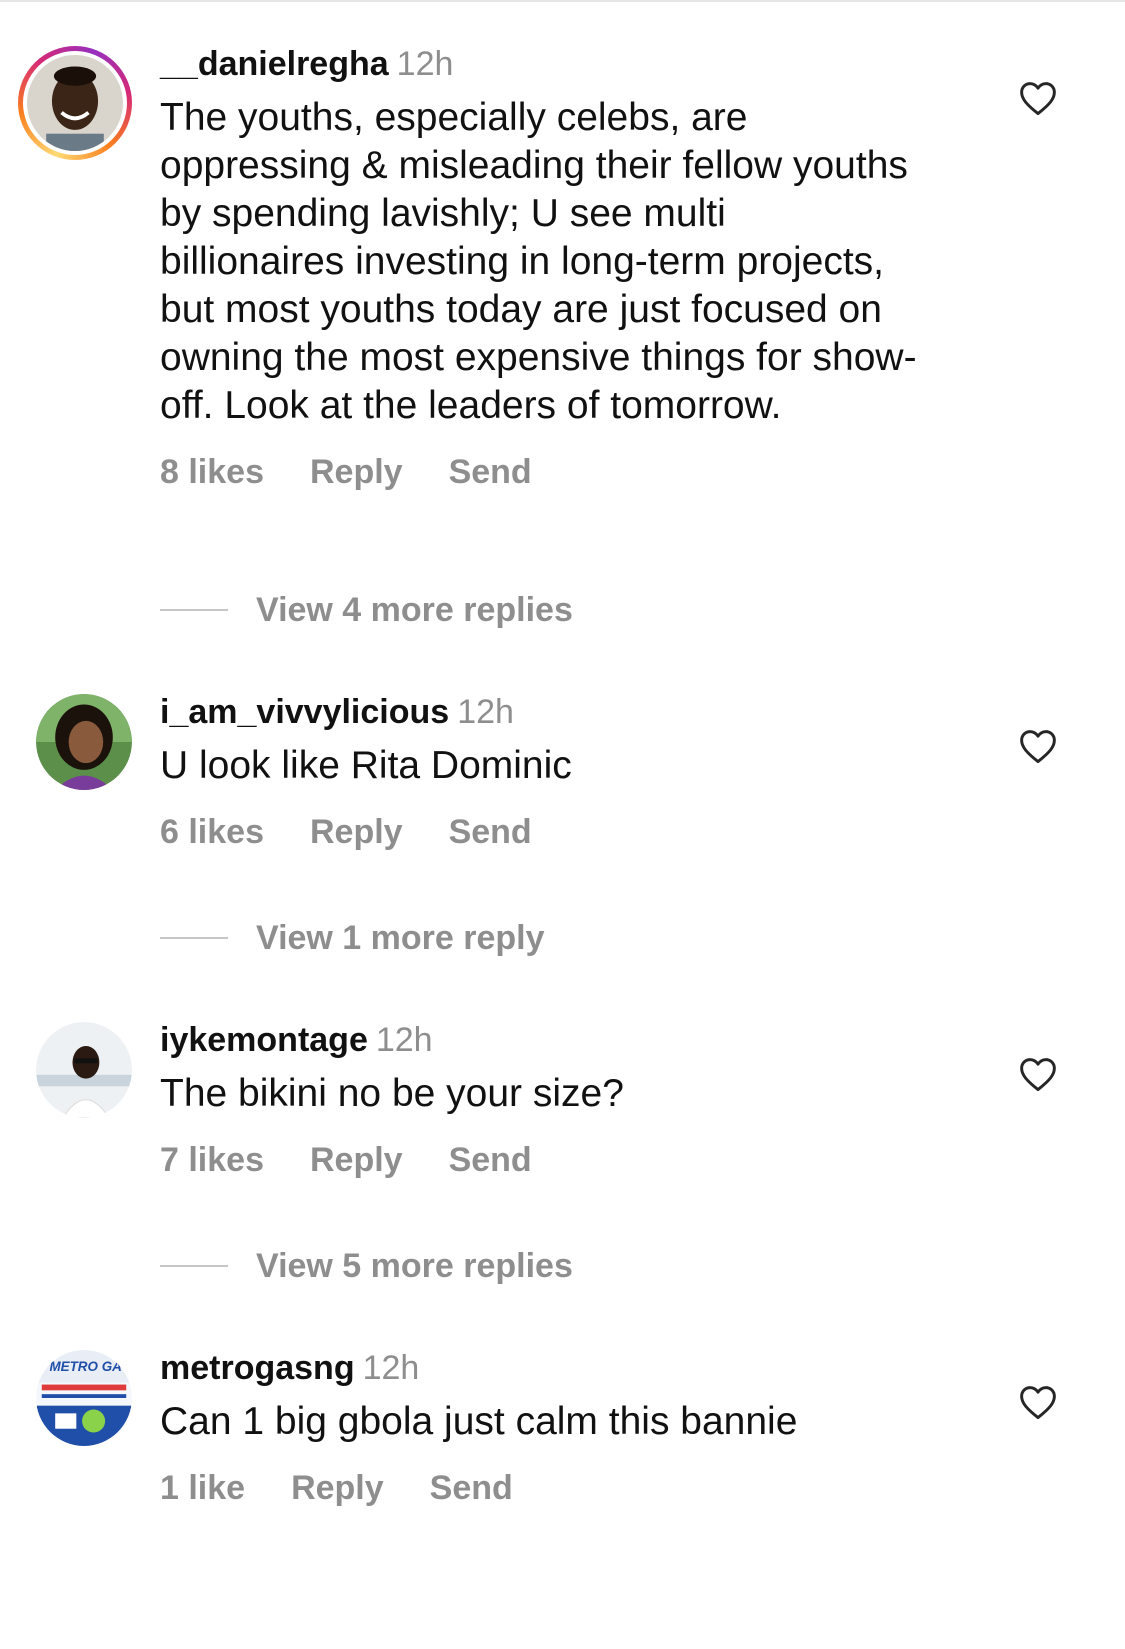 This screenshot has height=1649, width=1125. What do you see at coordinates (560, 712) in the screenshot?
I see `comment-meta: i_am_vivvylicious 12h` at bounding box center [560, 712].